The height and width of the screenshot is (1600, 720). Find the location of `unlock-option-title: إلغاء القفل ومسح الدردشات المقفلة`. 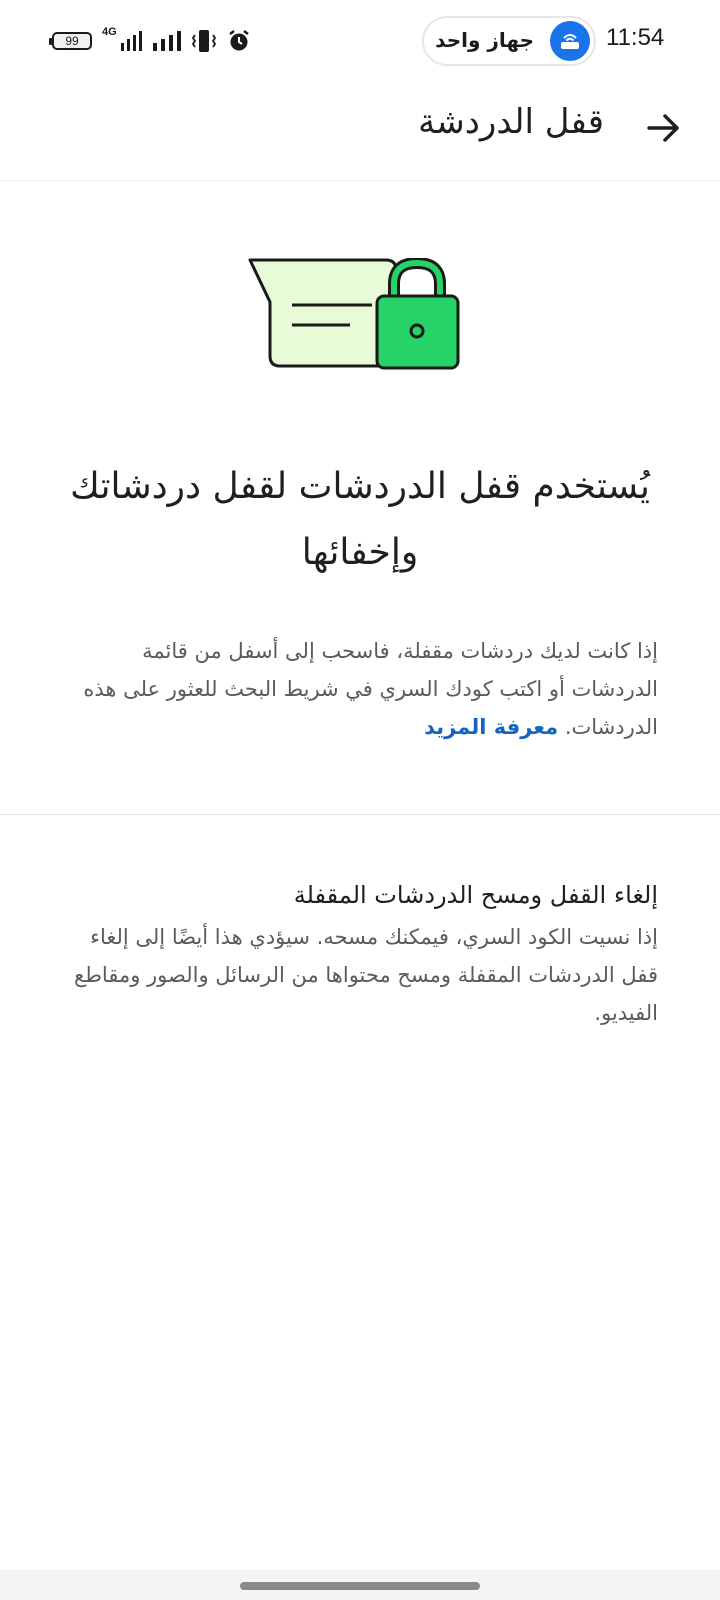

unlock-option-title: إلغاء القفل ومسح الدردشات المقفلة is located at coordinates (475, 895).